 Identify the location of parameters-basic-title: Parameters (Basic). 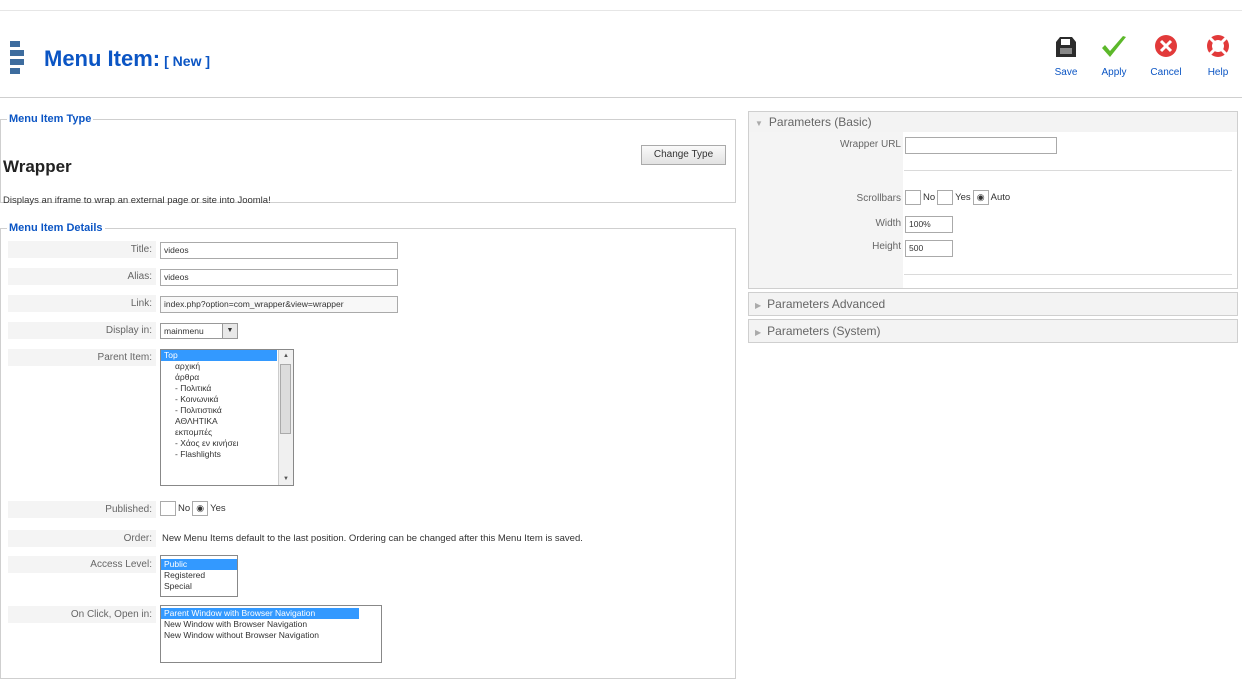
(820, 122).